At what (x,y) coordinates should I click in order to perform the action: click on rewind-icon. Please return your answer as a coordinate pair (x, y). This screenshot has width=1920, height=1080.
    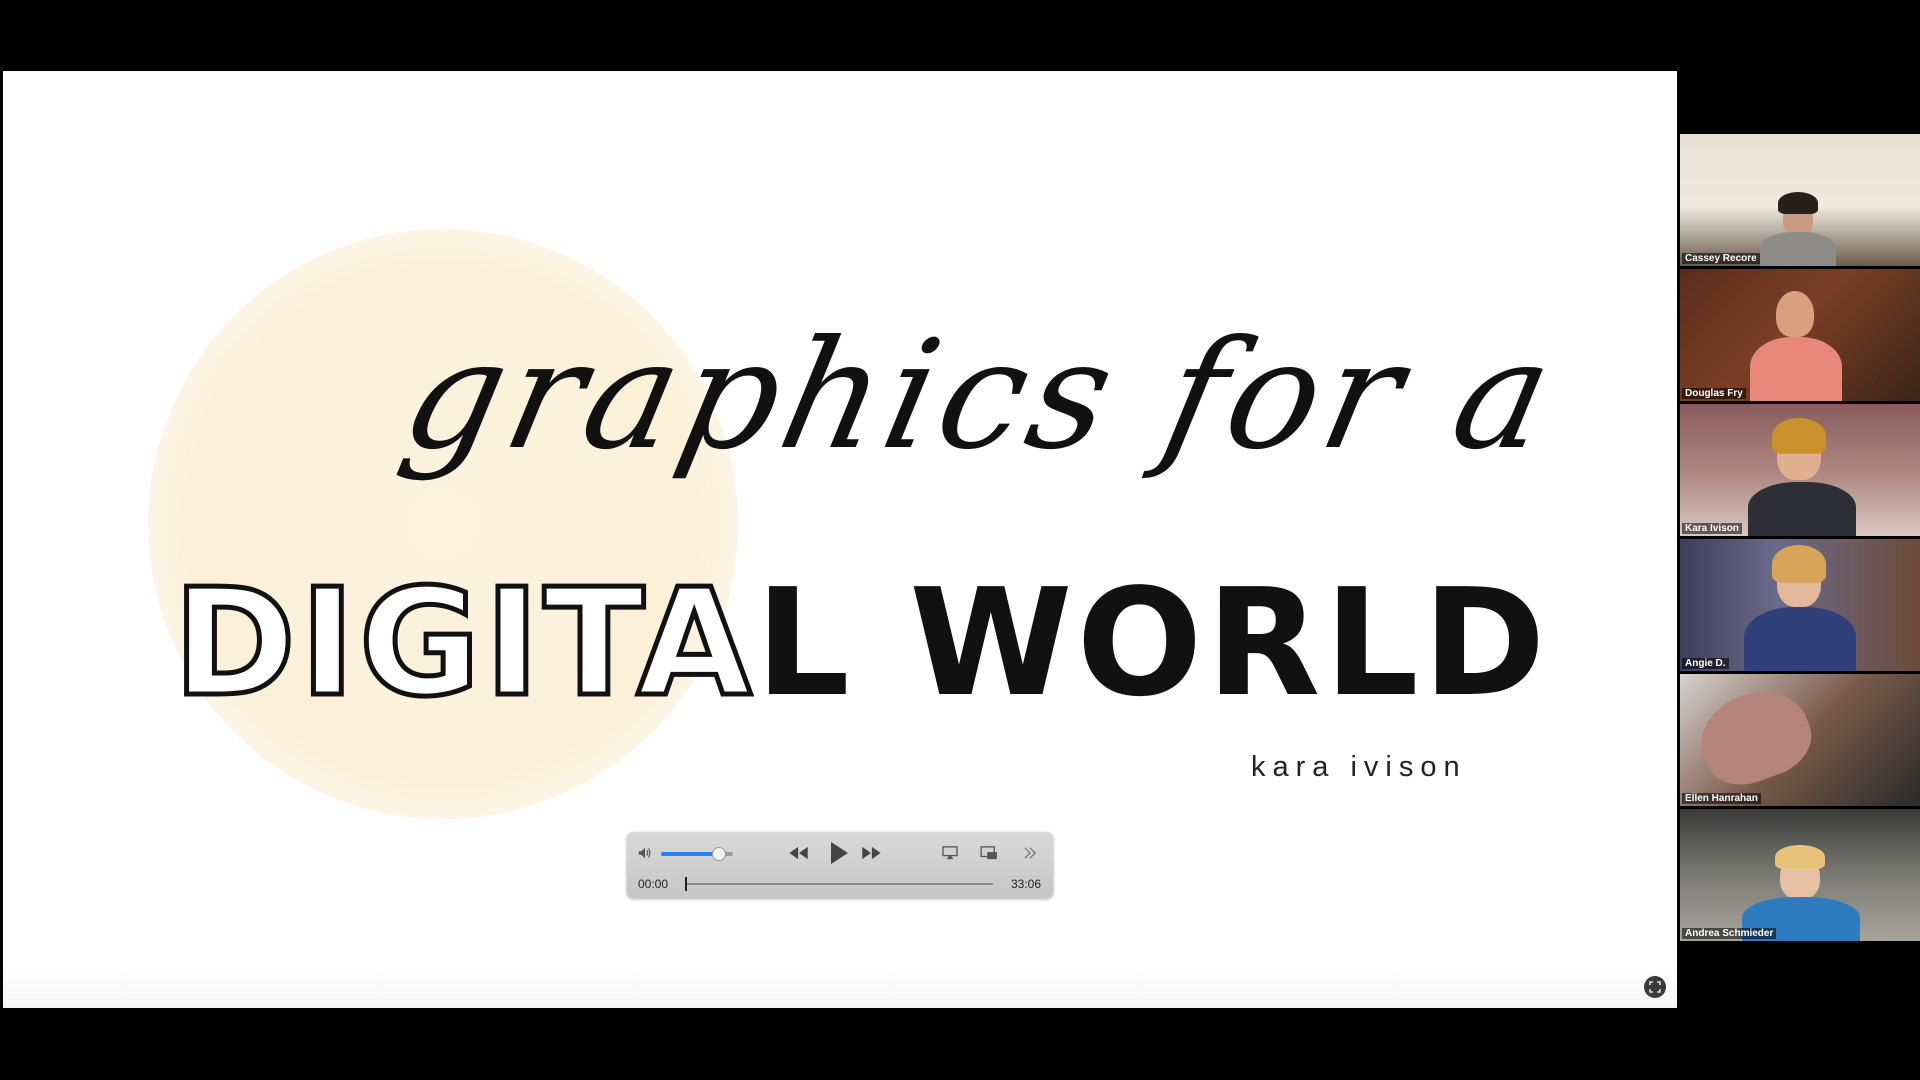
    Looking at the image, I should click on (798, 853).